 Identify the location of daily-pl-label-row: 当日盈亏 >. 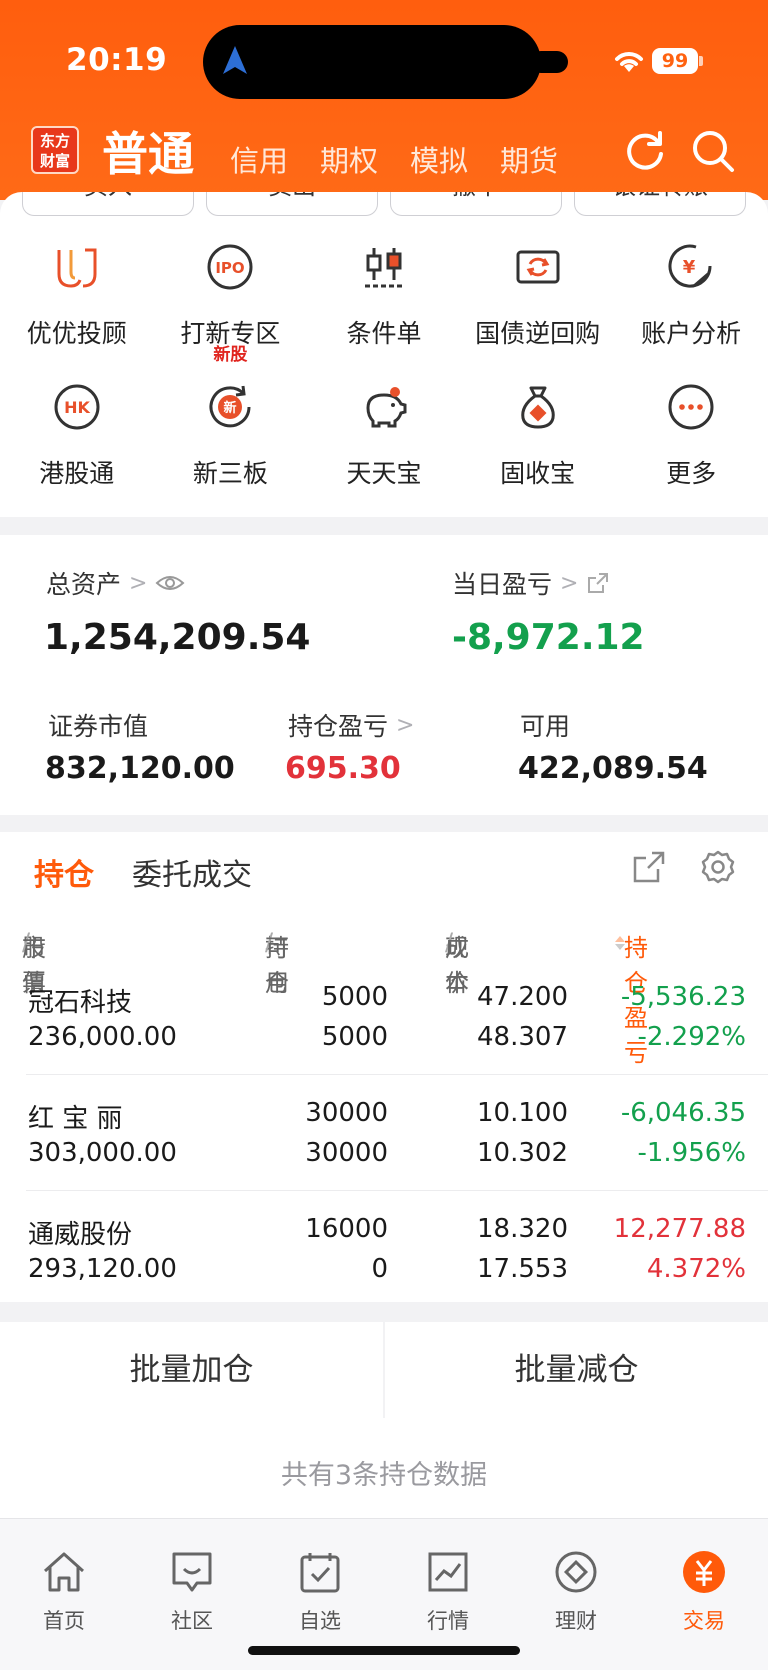
(531, 583).